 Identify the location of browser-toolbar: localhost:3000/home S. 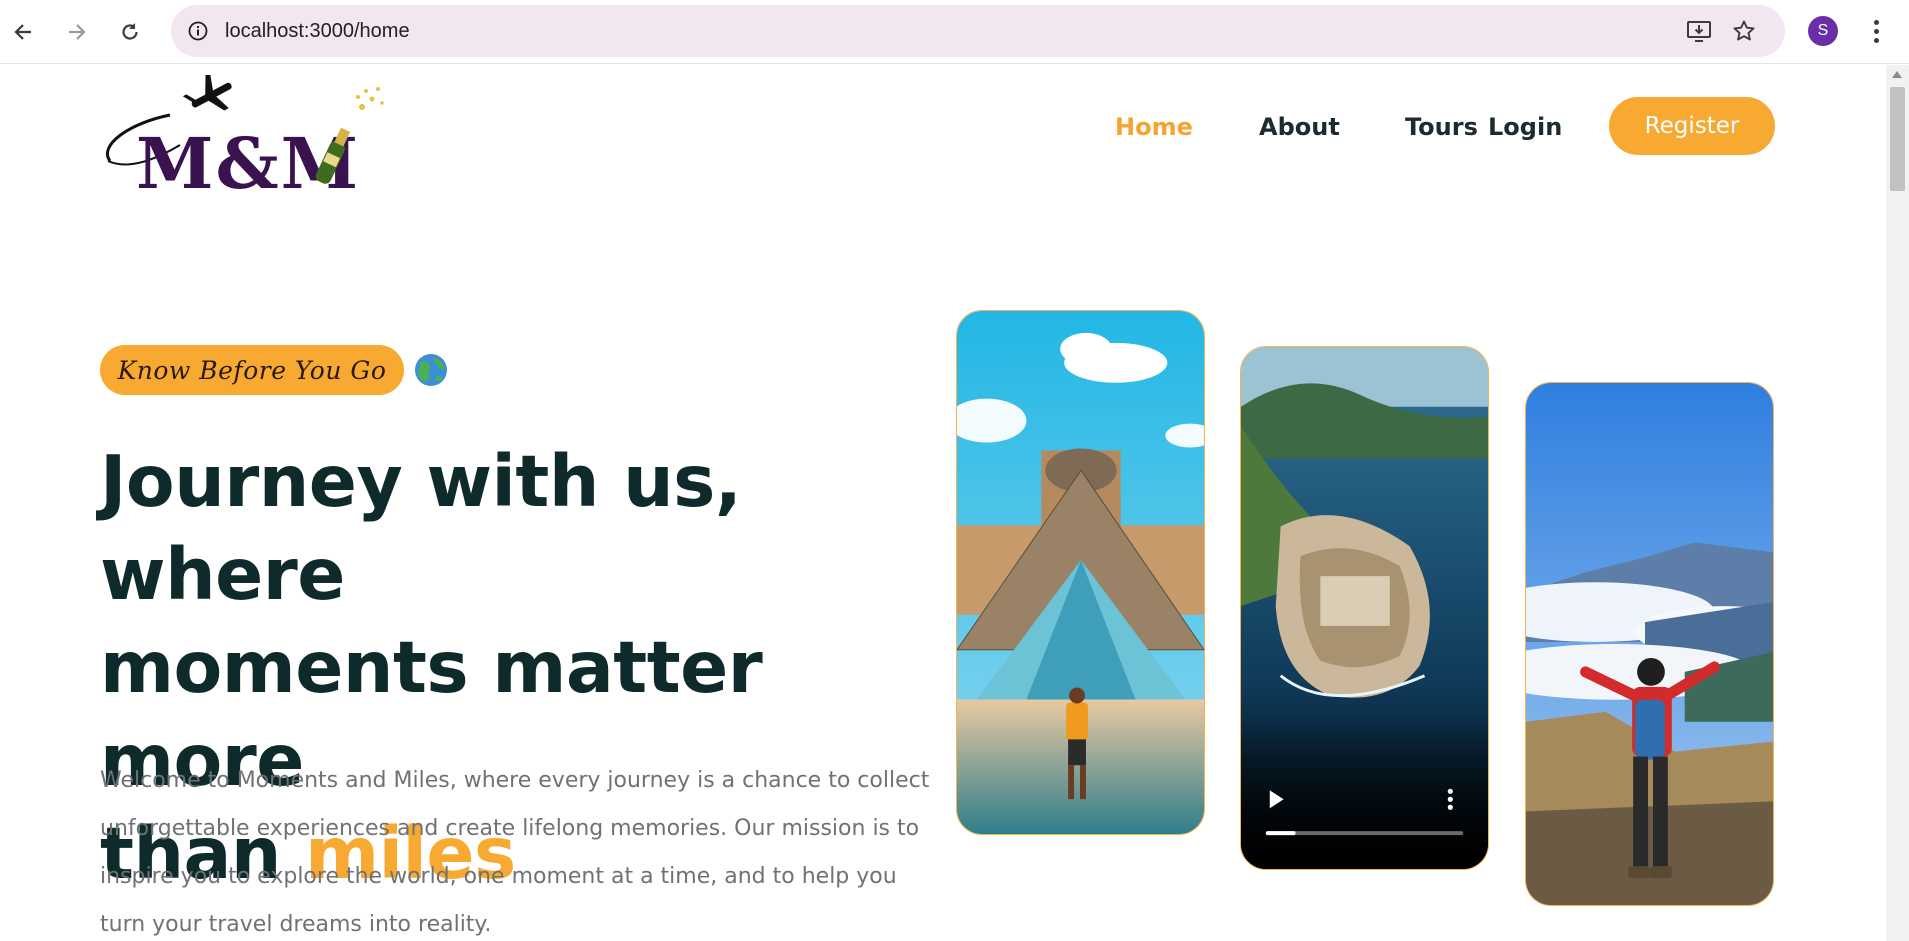
(954, 32).